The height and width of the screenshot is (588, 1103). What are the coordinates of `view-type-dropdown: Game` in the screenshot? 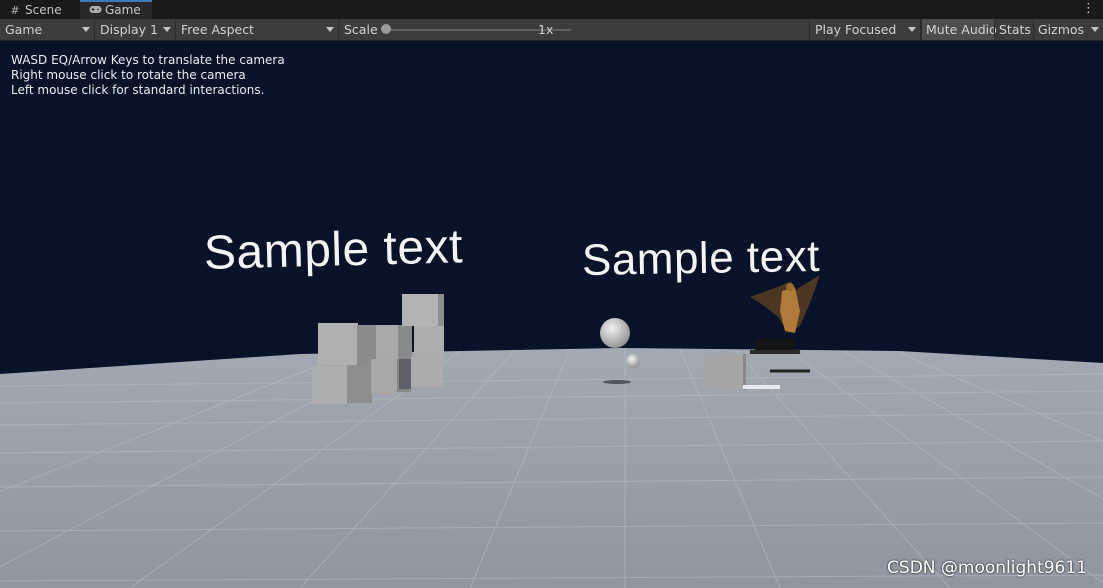 It's located at (47, 29).